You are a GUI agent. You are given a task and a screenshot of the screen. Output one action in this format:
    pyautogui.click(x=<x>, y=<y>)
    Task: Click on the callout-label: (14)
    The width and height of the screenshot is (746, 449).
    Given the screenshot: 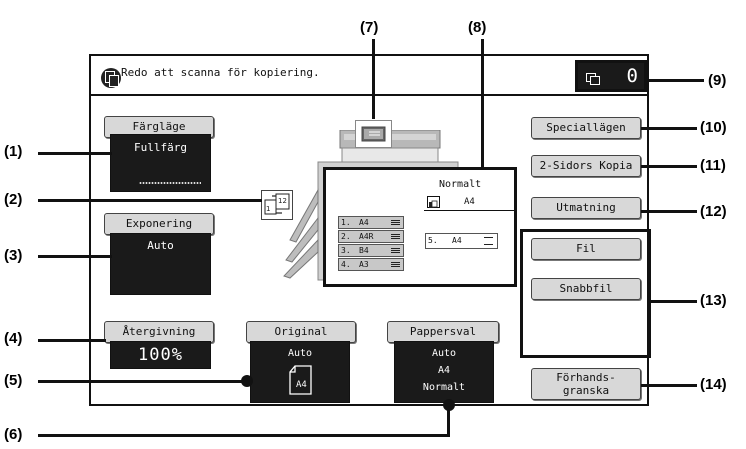 What is the action you would take?
    pyautogui.click(x=713, y=384)
    